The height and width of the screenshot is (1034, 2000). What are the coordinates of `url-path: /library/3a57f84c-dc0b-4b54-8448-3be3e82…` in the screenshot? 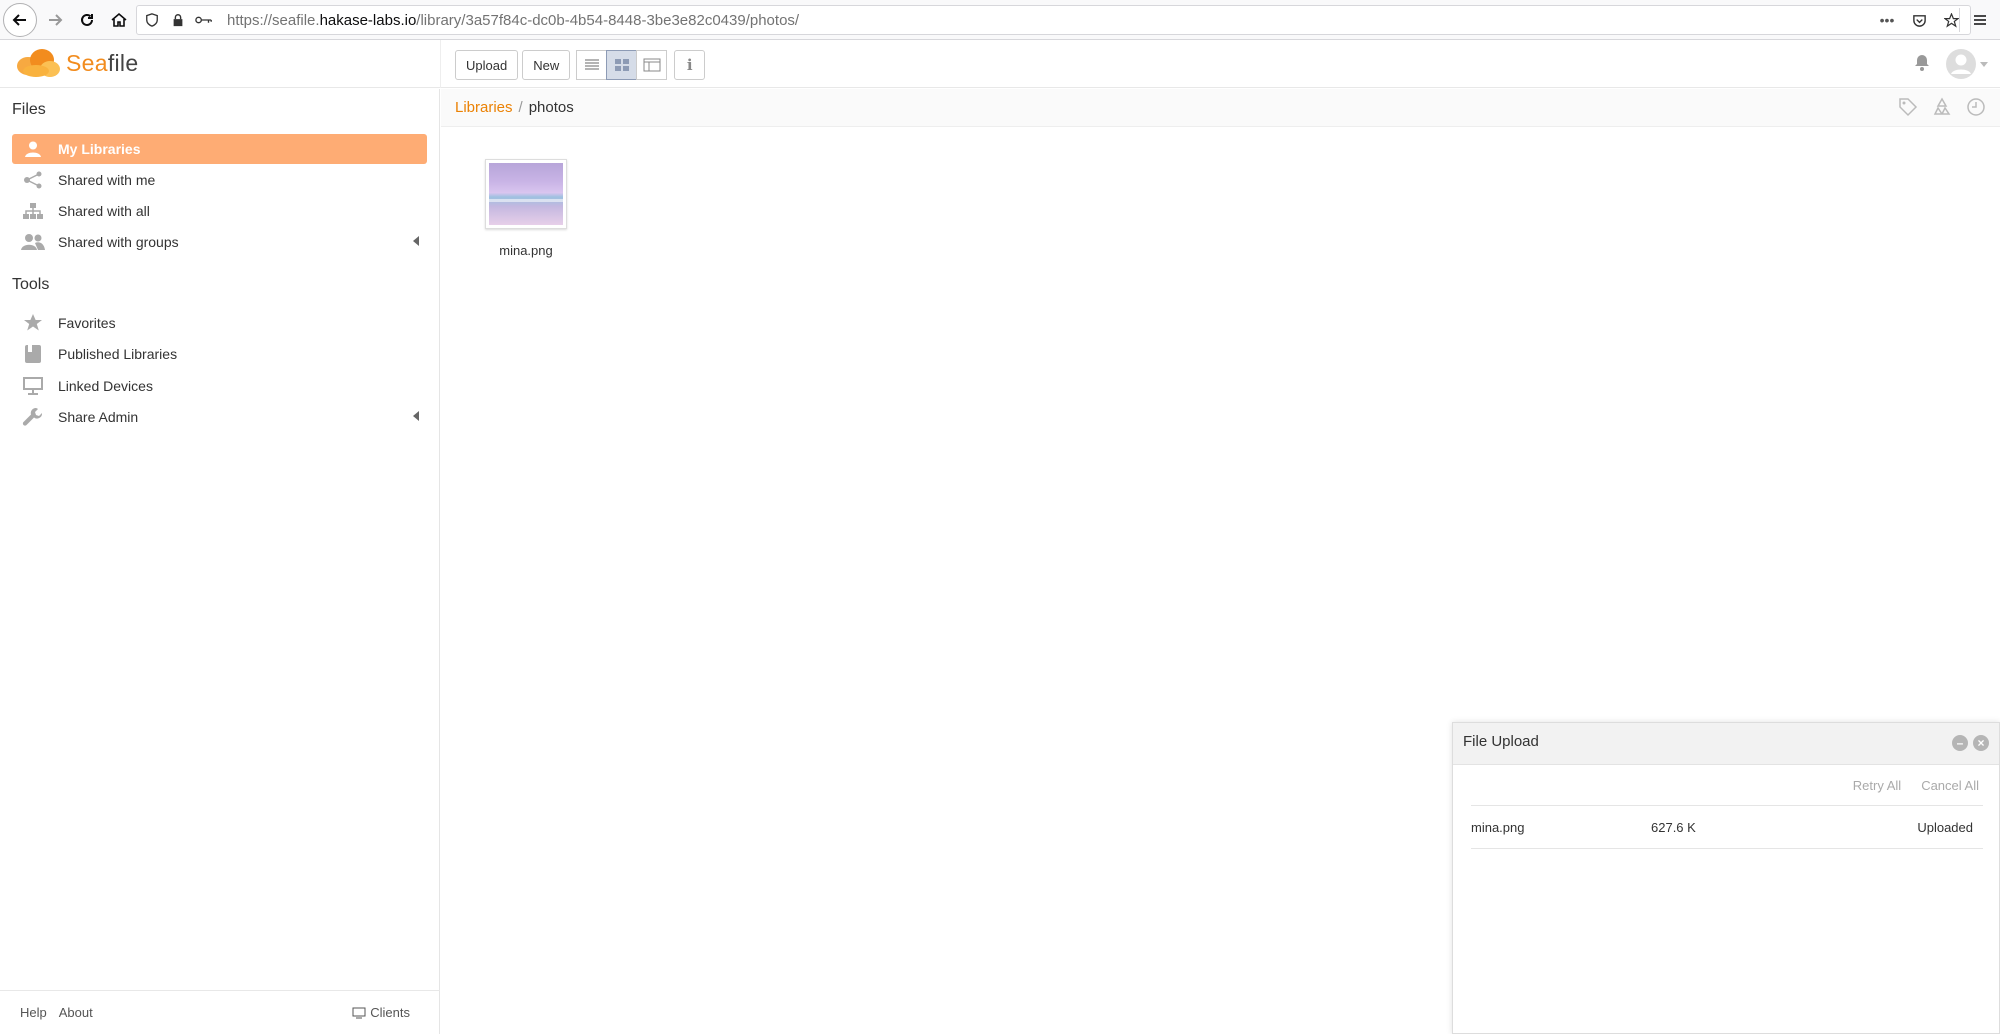 It's located at (608, 20).